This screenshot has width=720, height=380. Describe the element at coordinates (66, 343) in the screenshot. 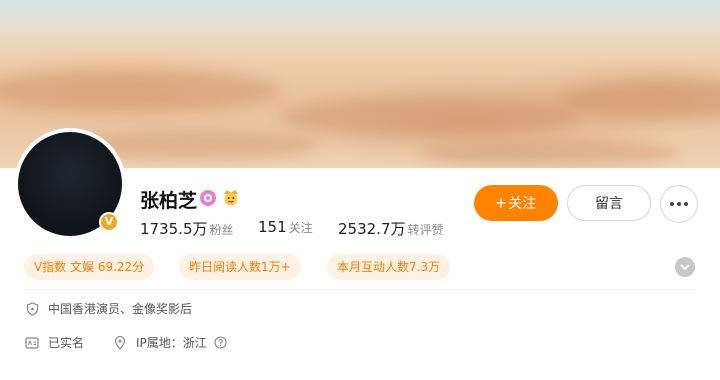

I see `verified-text: 已实名` at that location.